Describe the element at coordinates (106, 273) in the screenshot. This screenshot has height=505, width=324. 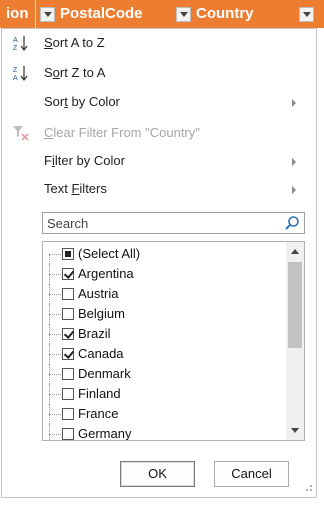
I see `list-item-label: Argentina` at that location.